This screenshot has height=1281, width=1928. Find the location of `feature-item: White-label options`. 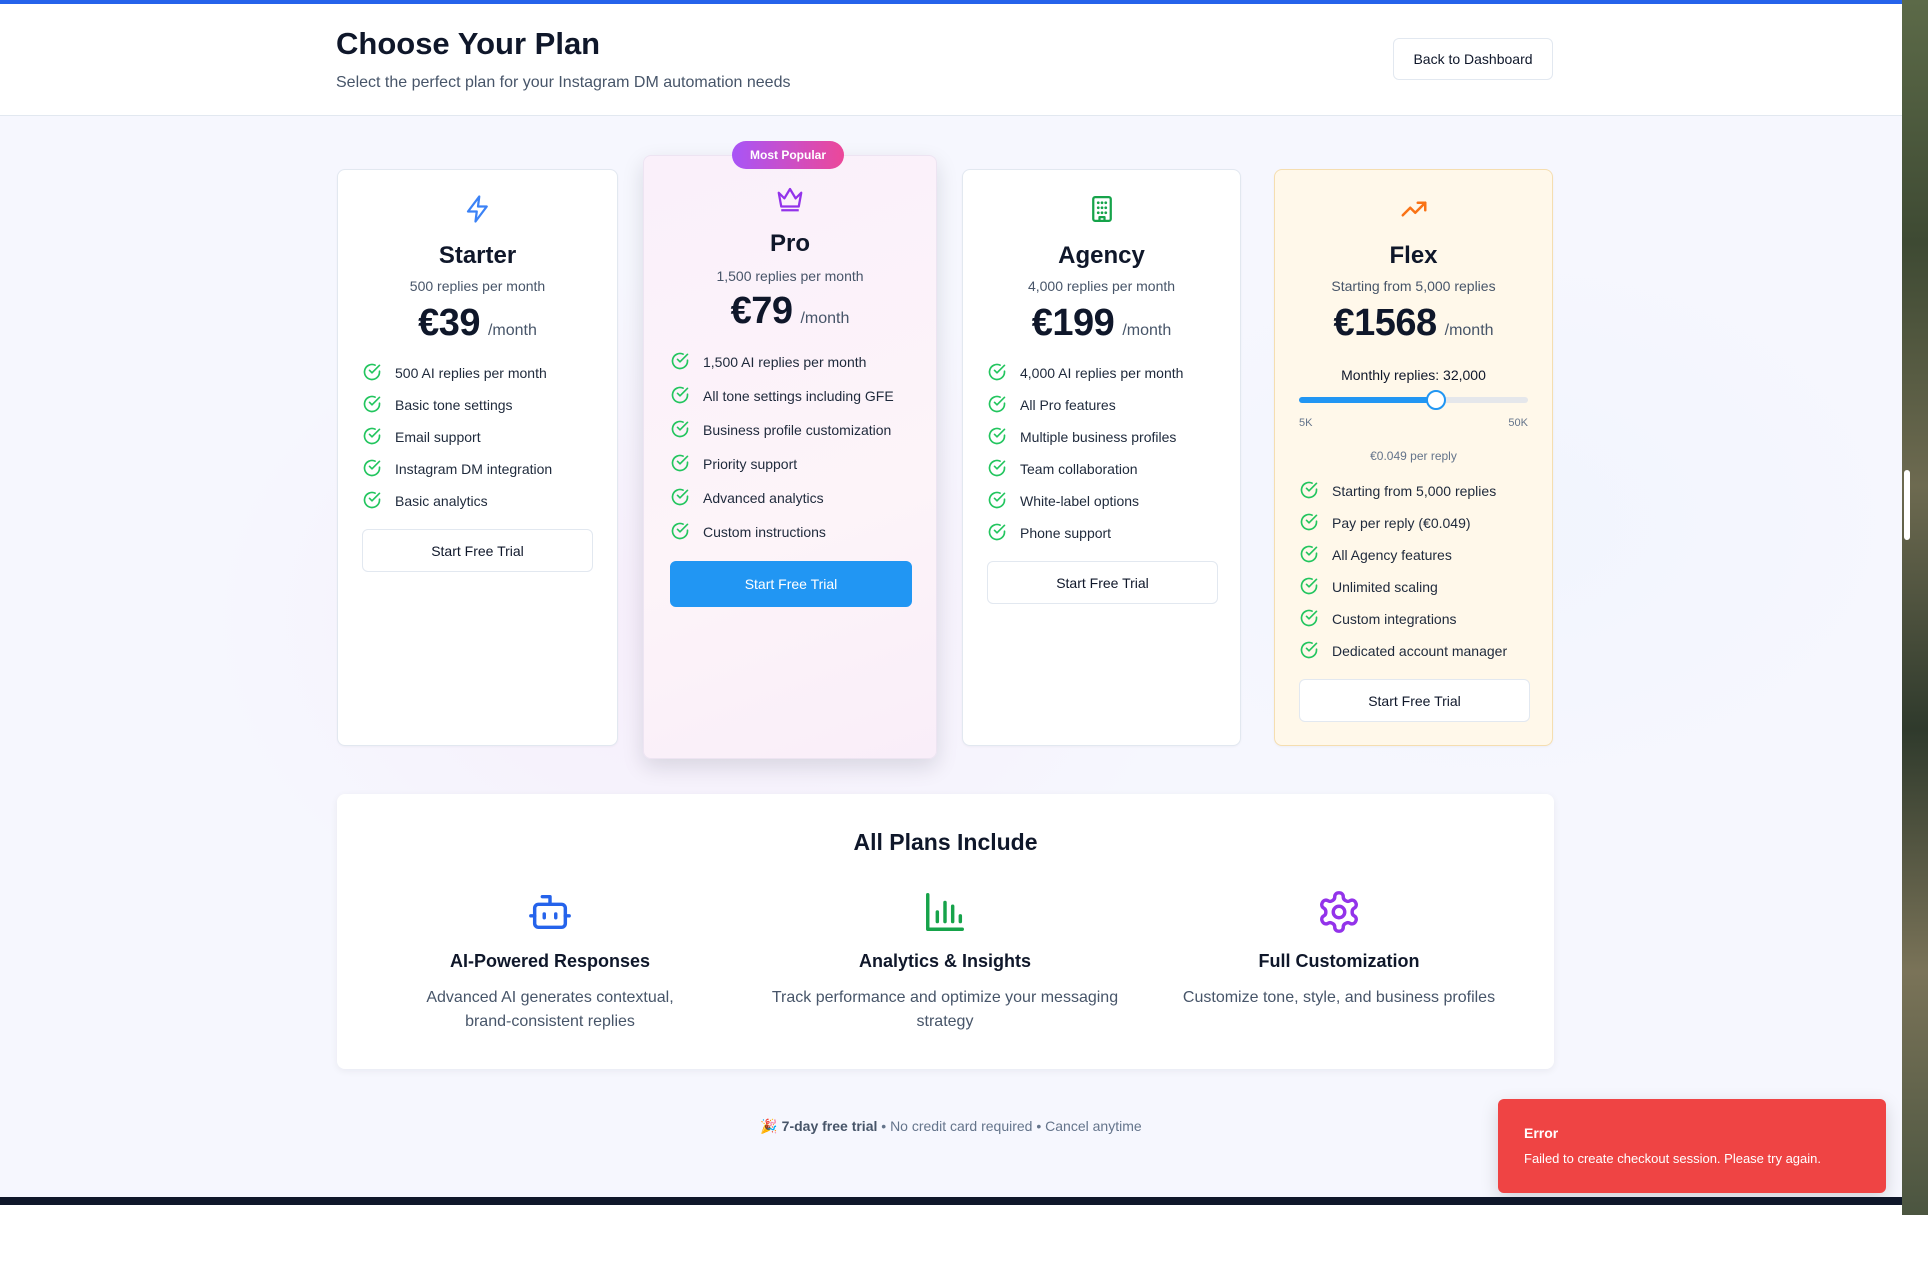

feature-item: White-label options is located at coordinates (1101, 501).